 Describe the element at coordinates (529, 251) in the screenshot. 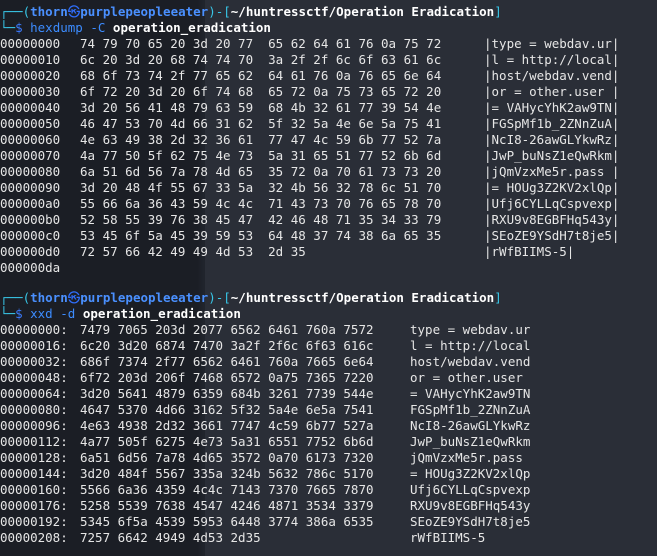

I see `row-ascii: |rWfBIIMS-5|` at that location.